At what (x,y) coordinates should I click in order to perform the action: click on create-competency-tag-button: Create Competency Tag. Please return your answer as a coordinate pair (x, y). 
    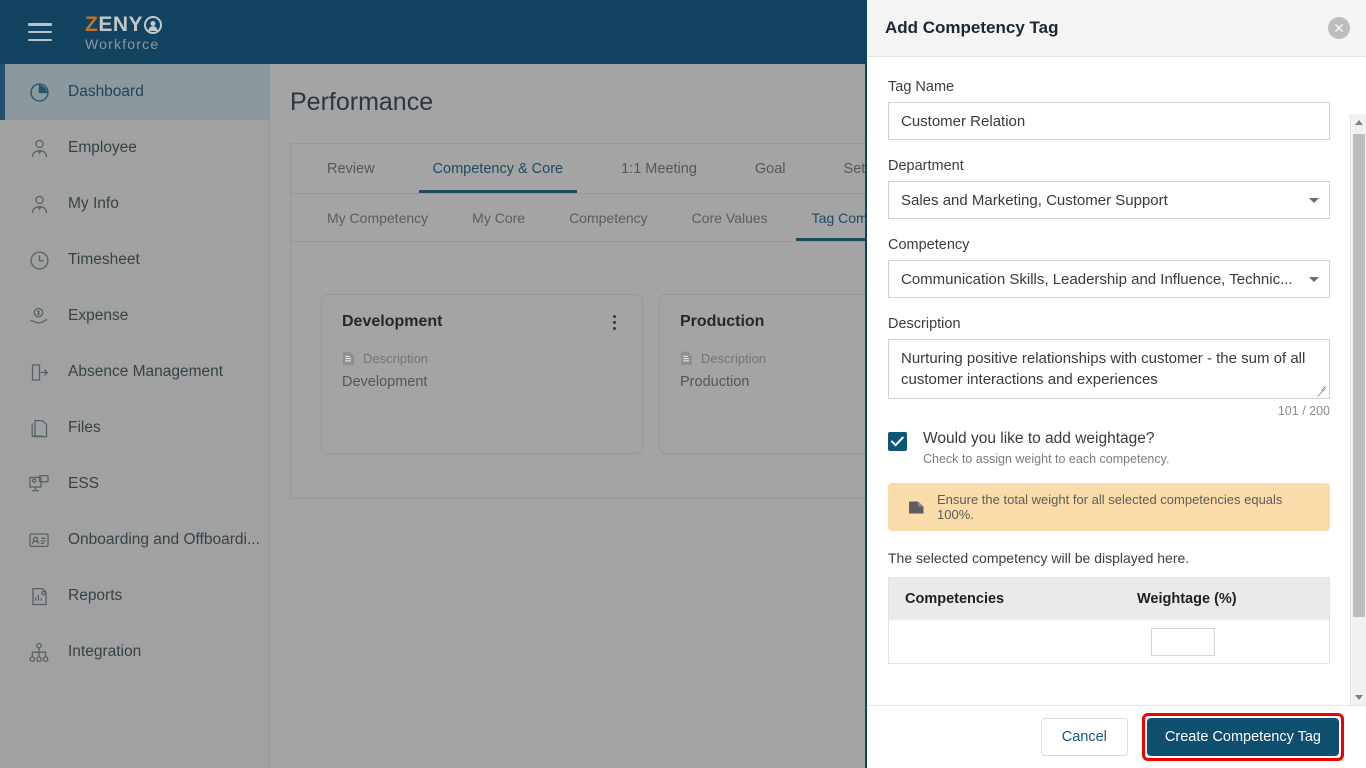
    Looking at the image, I should click on (1242, 737).